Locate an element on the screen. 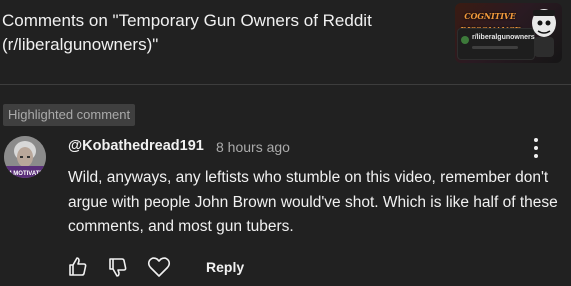  thumbnail-card-line is located at coordinates (495, 47).